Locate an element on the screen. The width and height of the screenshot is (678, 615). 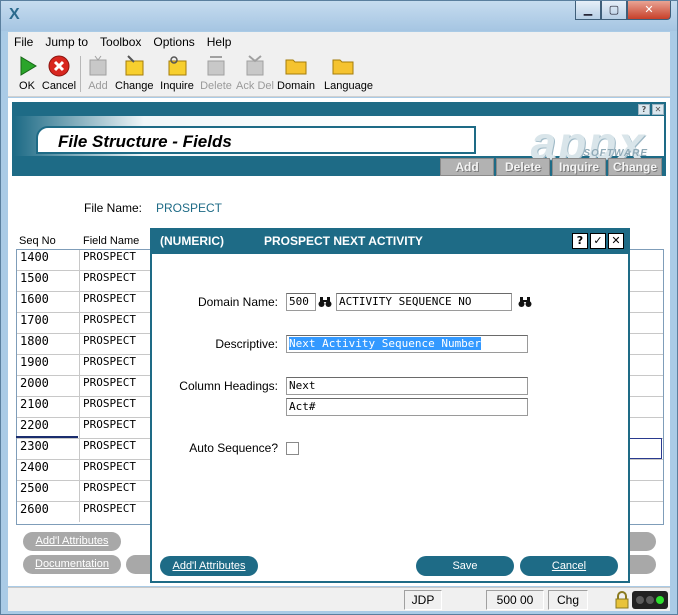
tab-delete: Delete is located at coordinates (523, 167).